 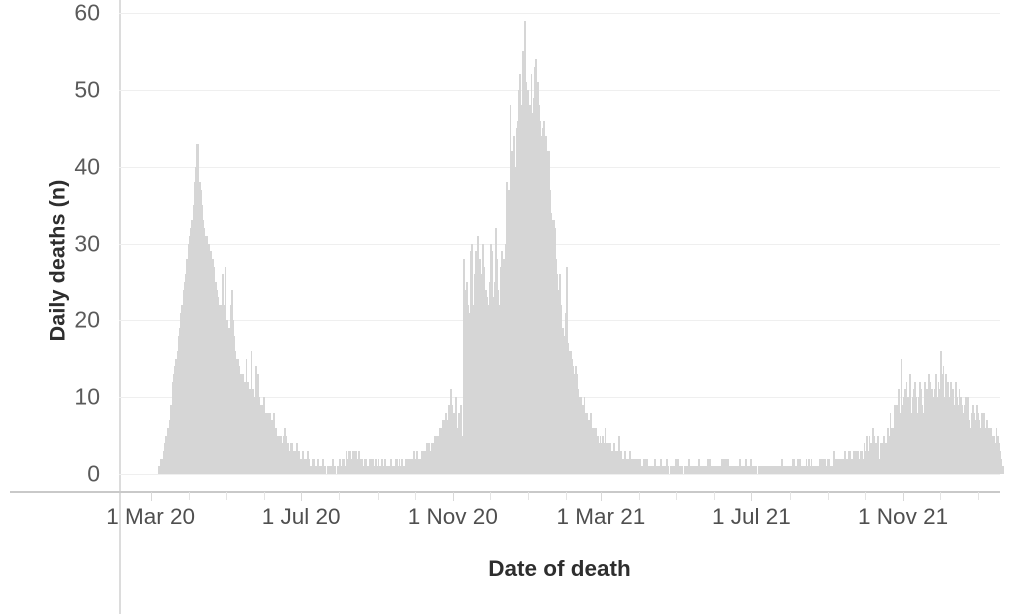 I want to click on x-axis-tick-label: 1 Mar 20, so click(x=150, y=516).